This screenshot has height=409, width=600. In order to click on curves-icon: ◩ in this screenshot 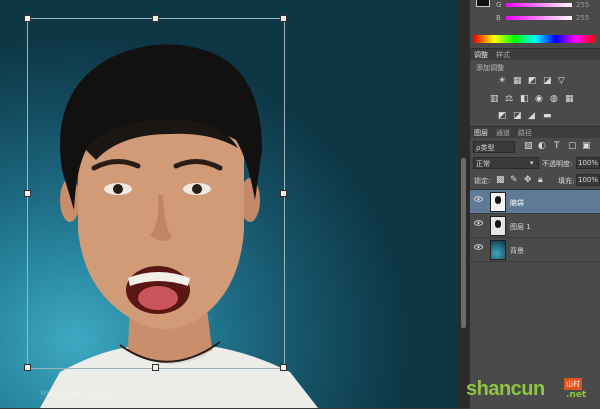, I will do `click(532, 81)`.